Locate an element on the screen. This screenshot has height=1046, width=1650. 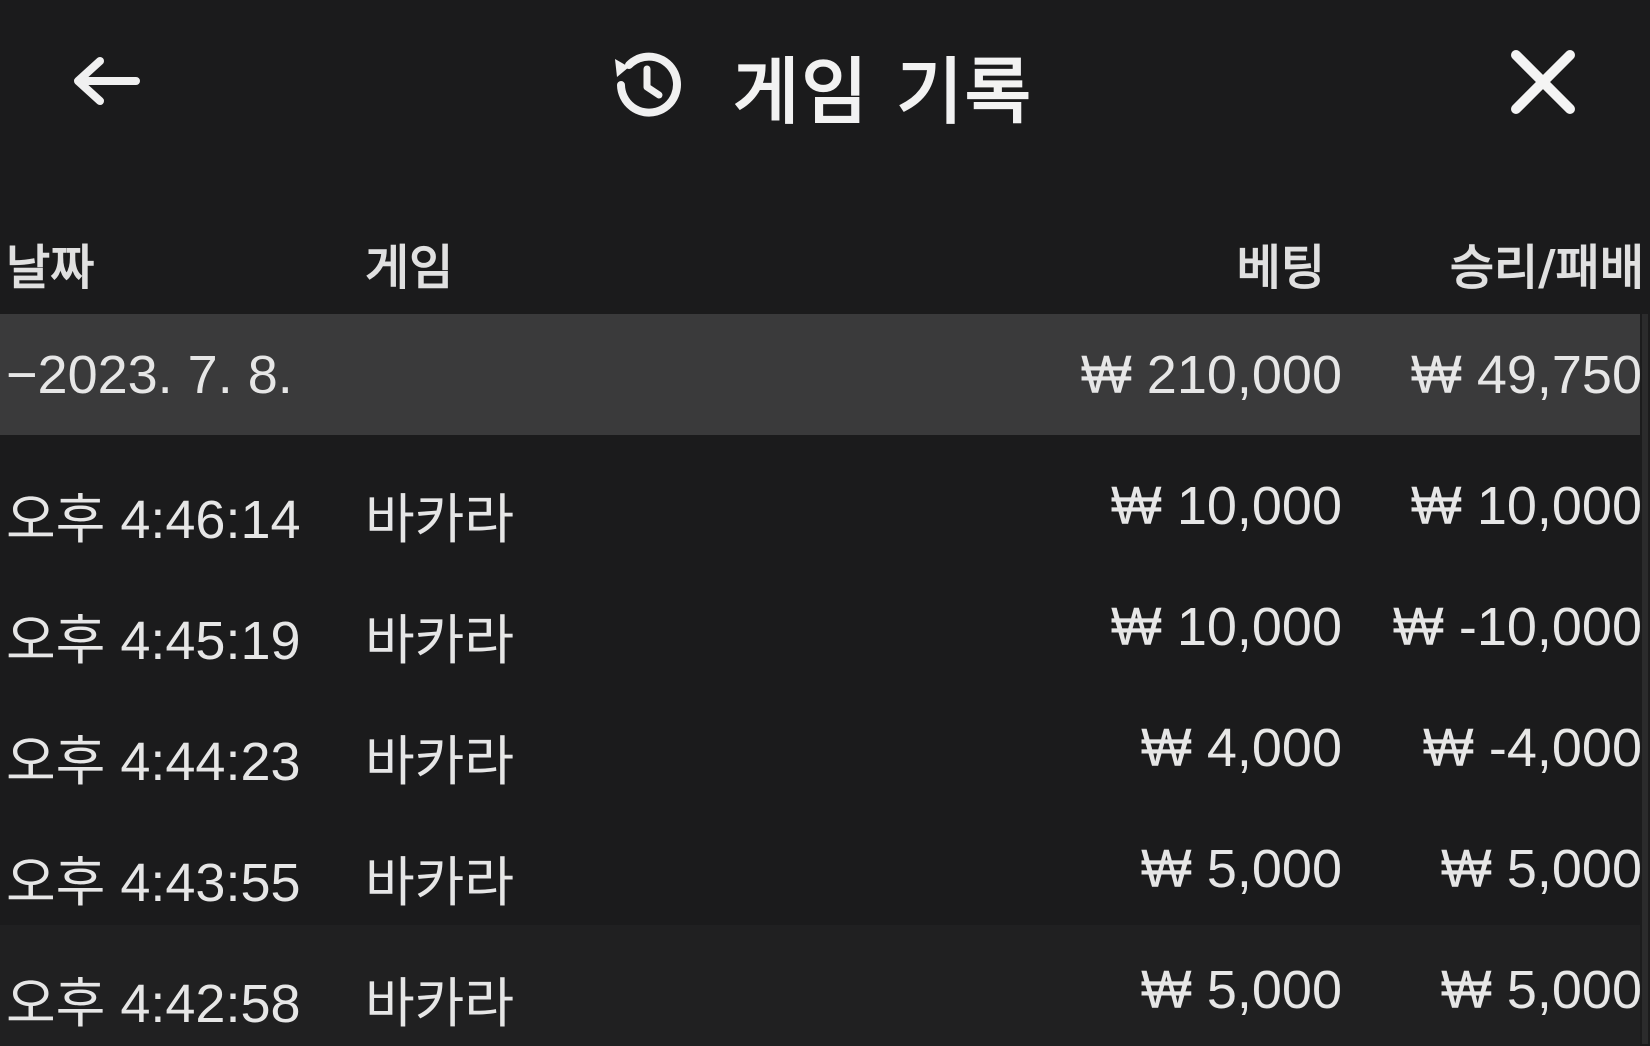
date-group-row: −2023. 7. 8. ₩ 210,000 ₩ 49,750 is located at coordinates (821, 374).